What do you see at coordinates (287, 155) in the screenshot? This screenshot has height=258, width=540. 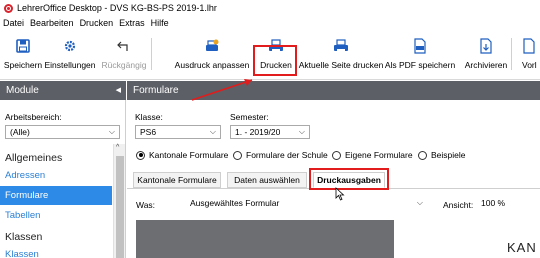 I see `radio-school-forms-label: Formulare der Schule` at bounding box center [287, 155].